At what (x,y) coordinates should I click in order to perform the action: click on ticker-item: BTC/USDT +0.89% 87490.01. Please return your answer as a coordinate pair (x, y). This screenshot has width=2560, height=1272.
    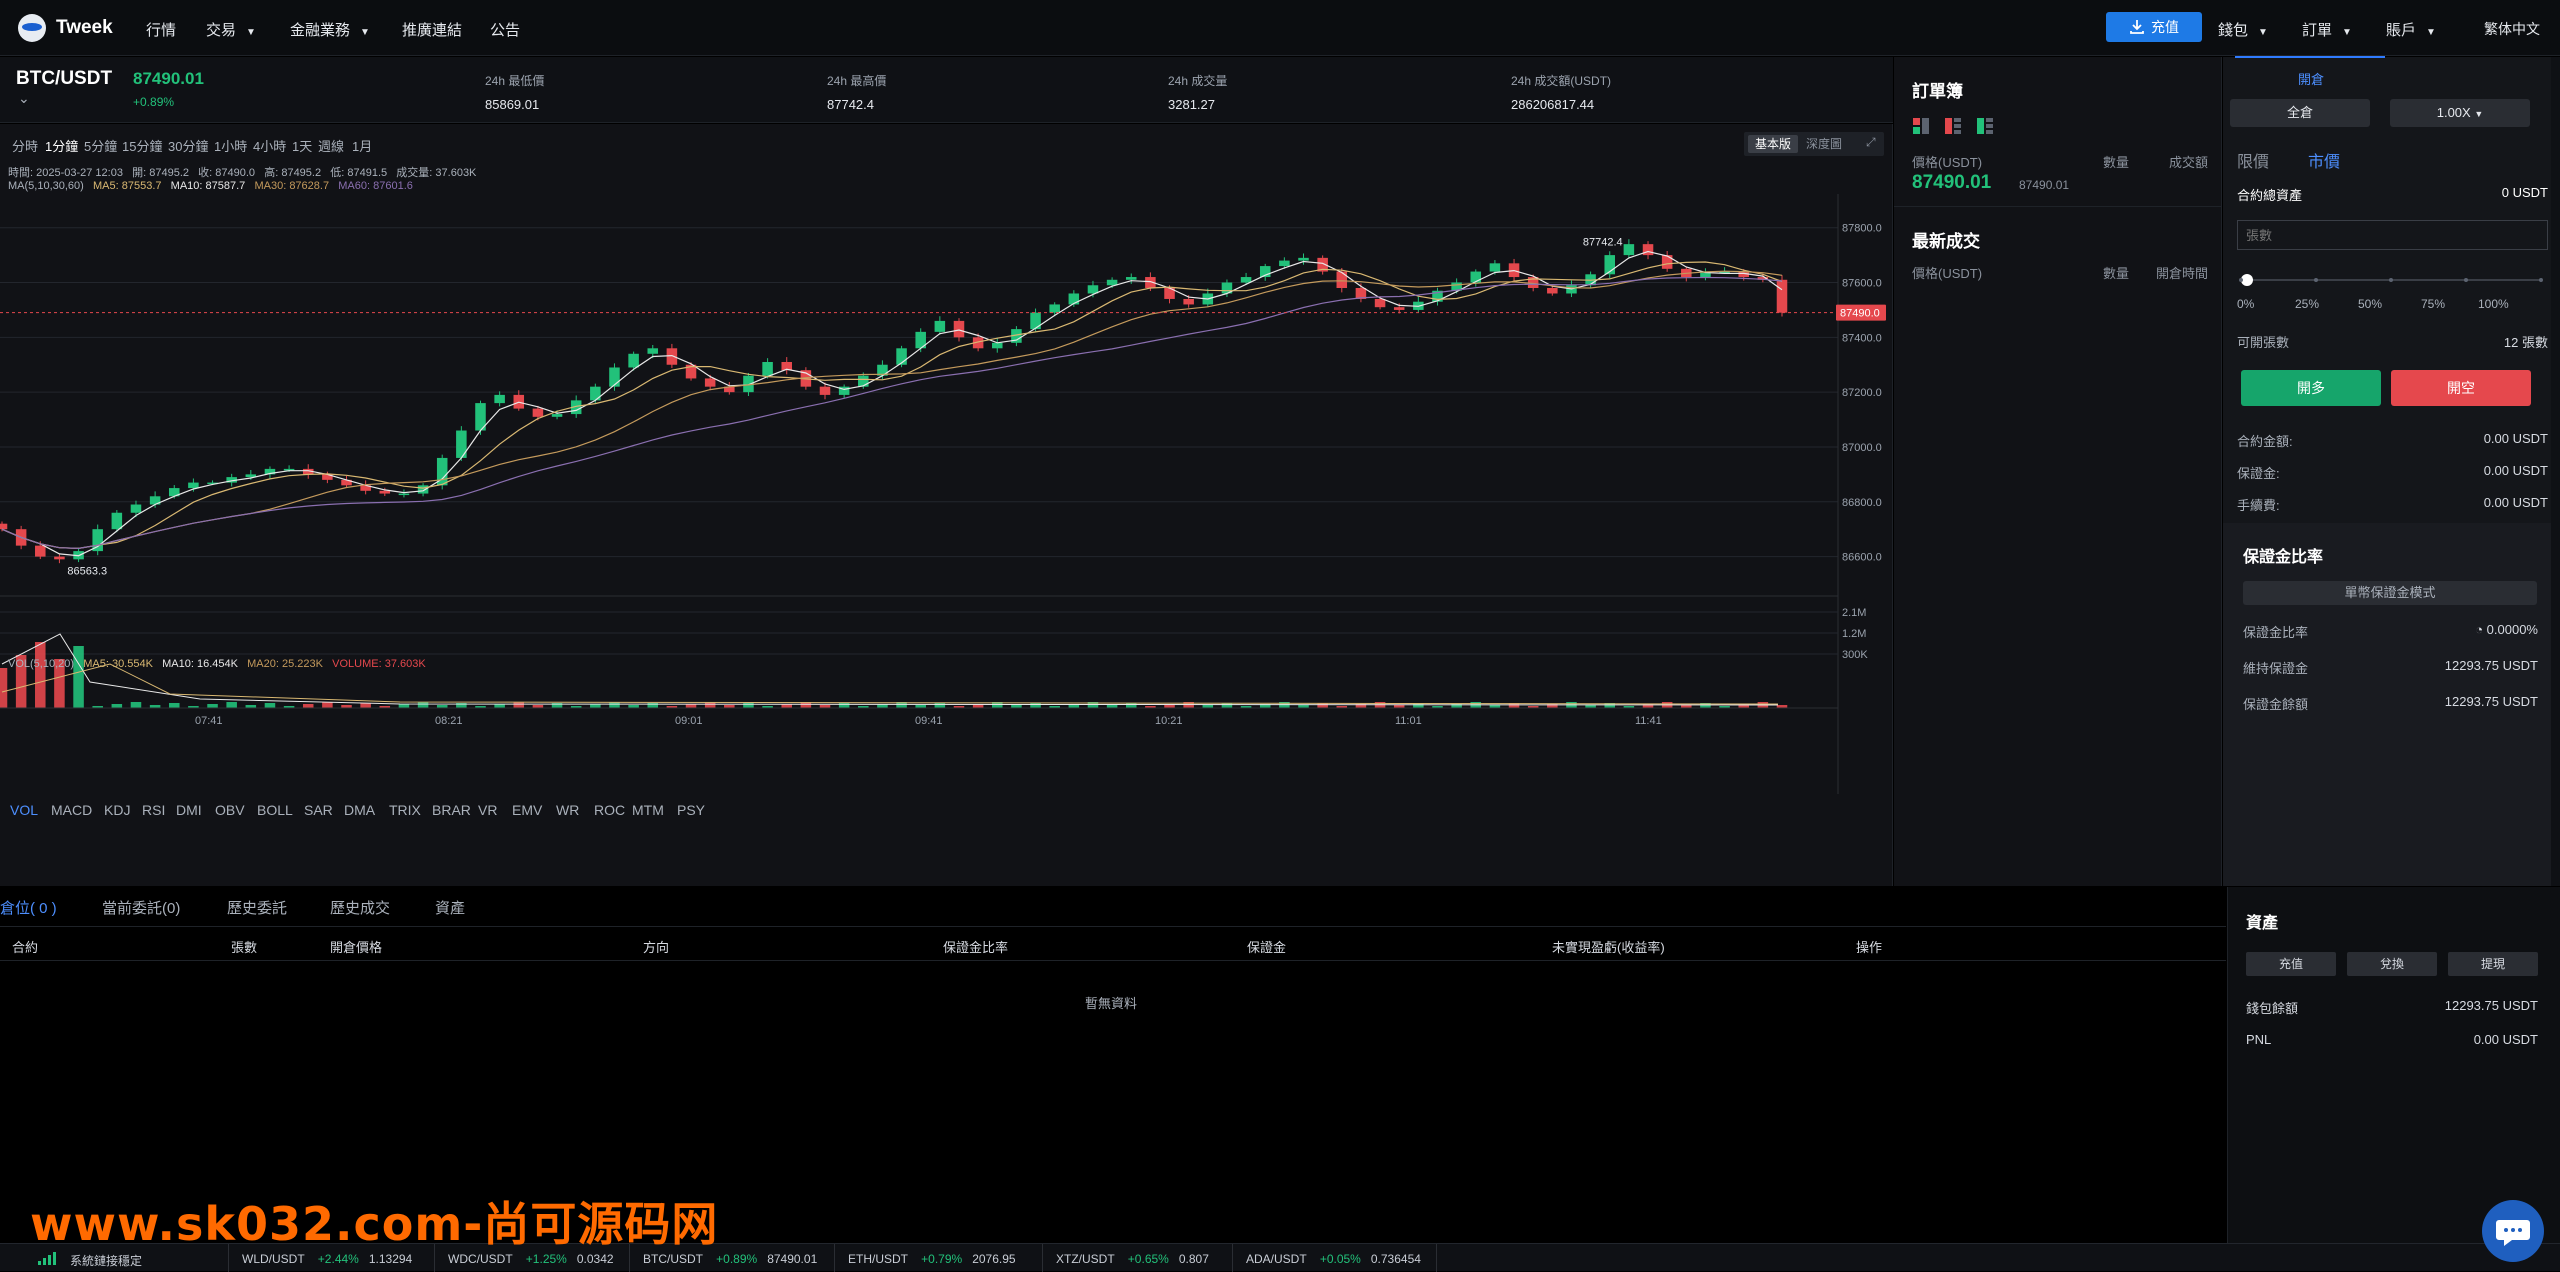
    Looking at the image, I should click on (730, 1259).